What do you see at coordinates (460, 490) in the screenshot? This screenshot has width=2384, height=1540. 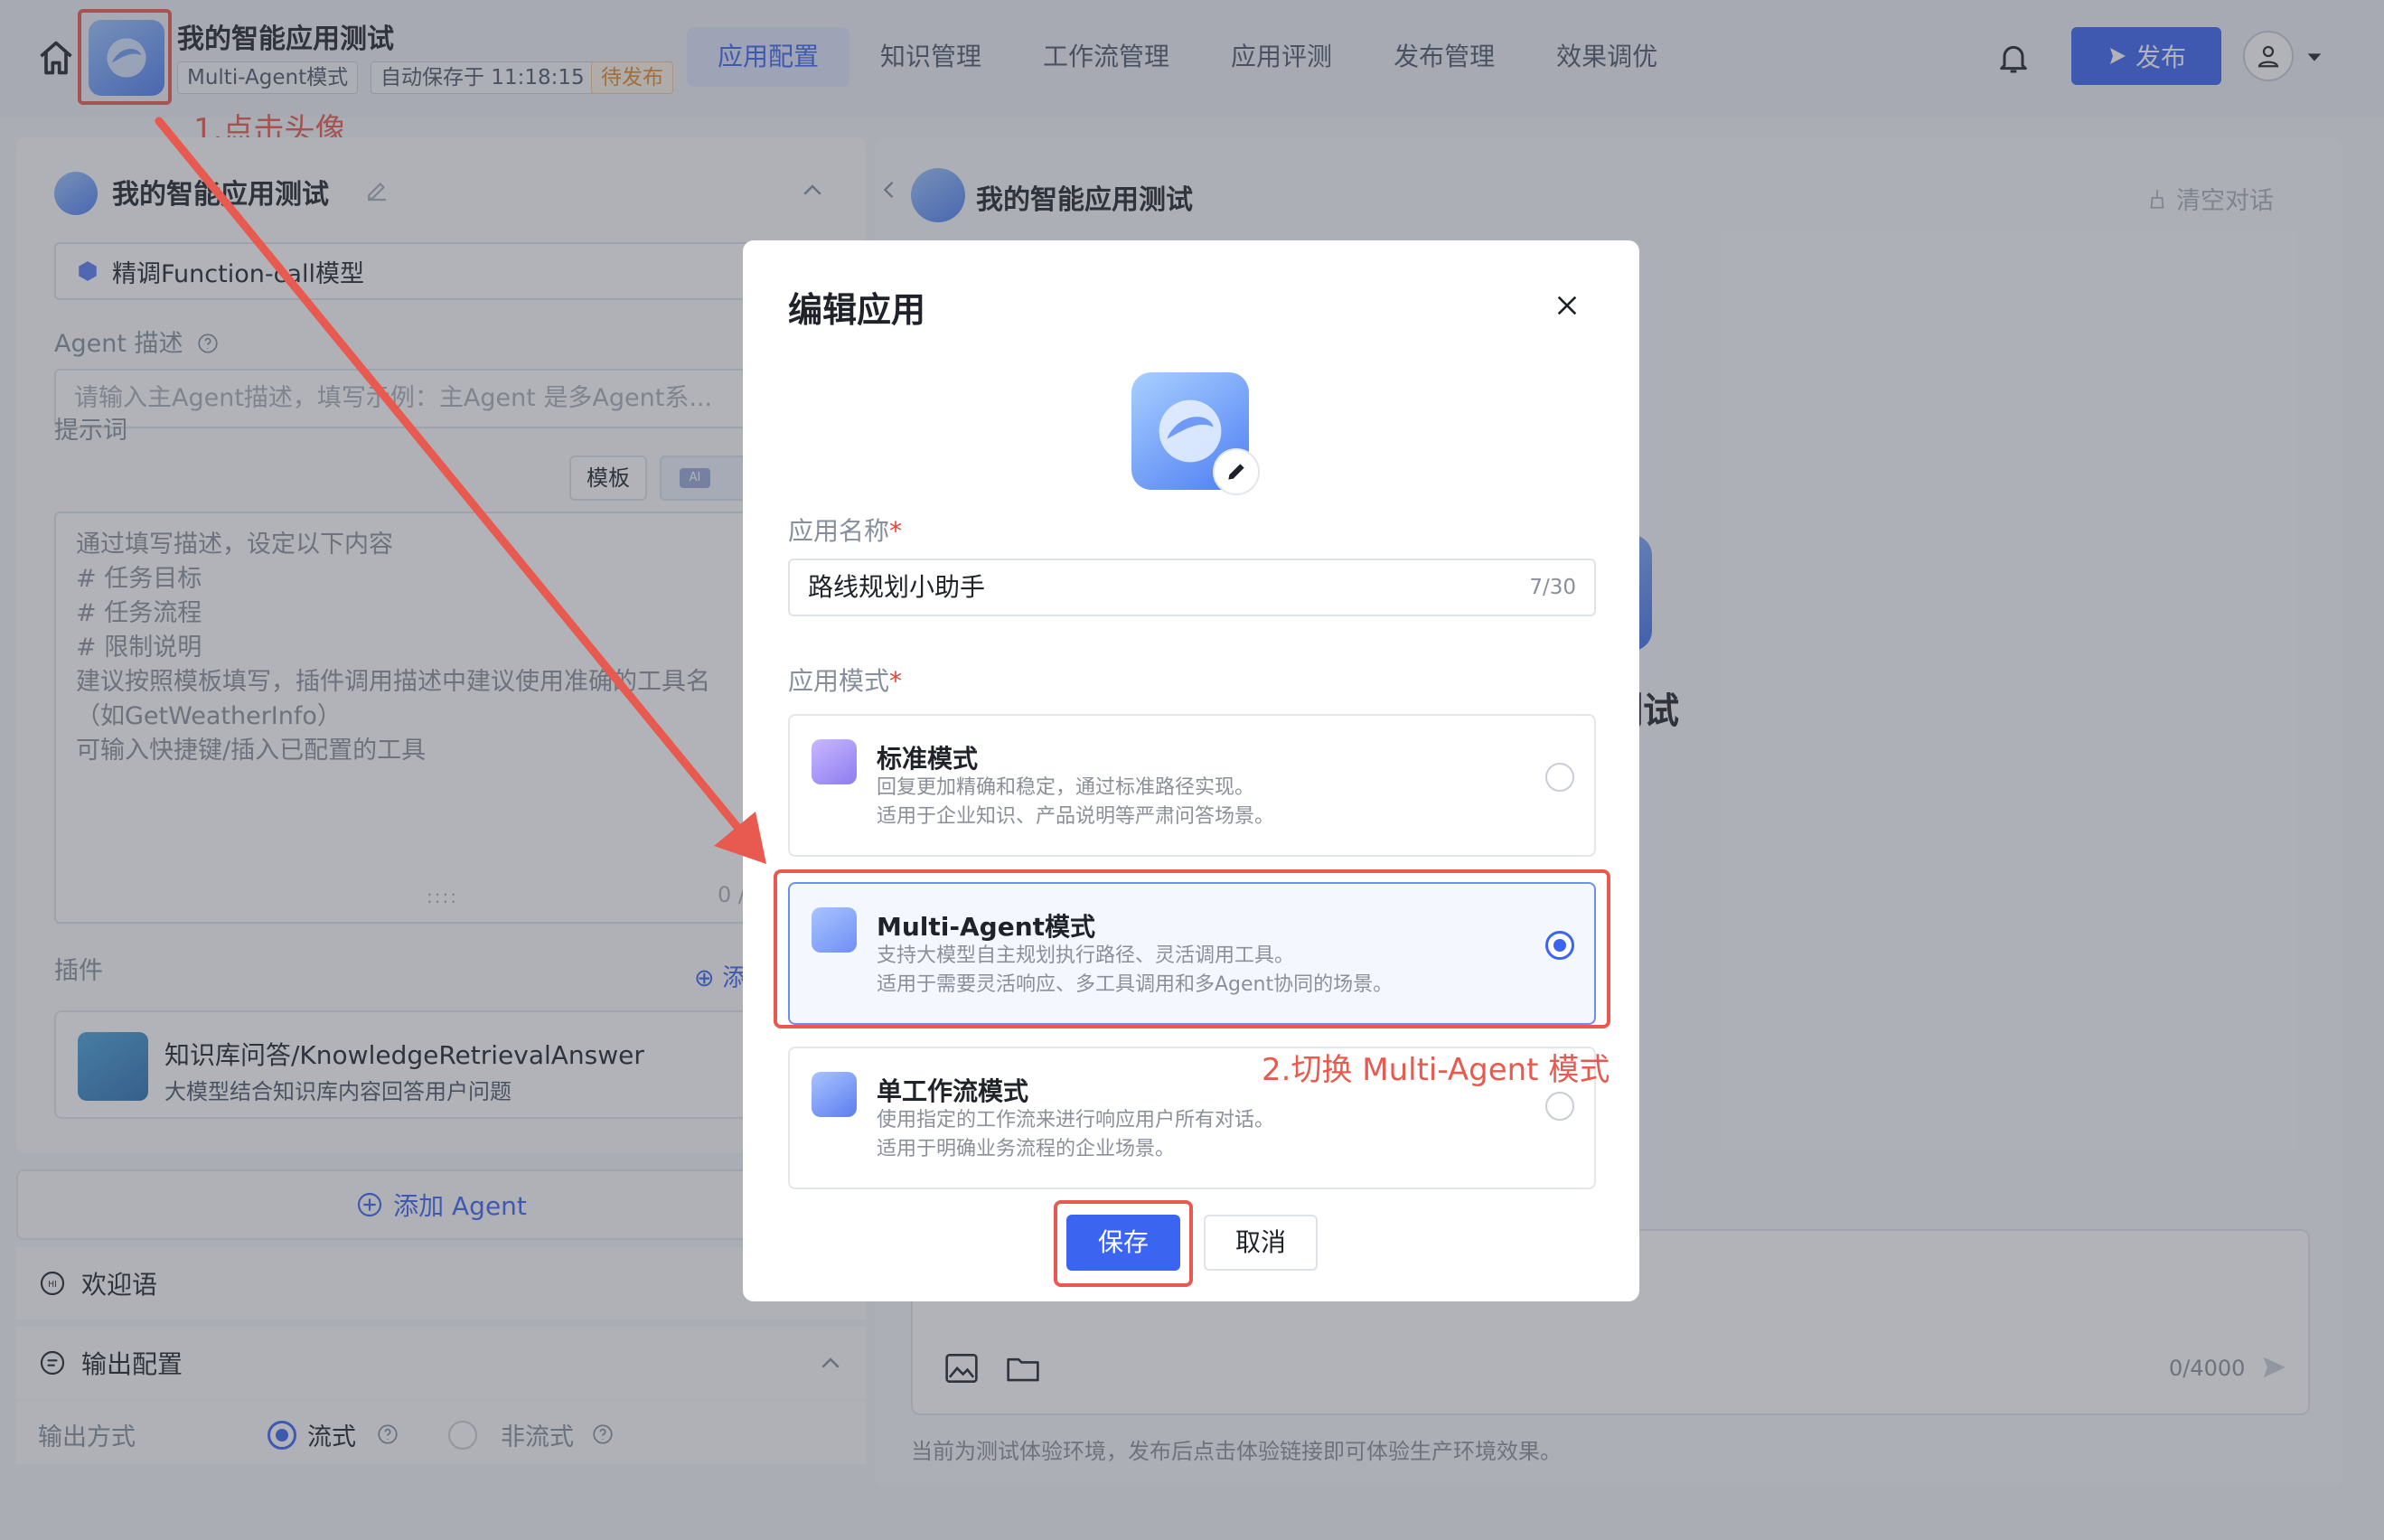 I see `annotation-arrow` at bounding box center [460, 490].